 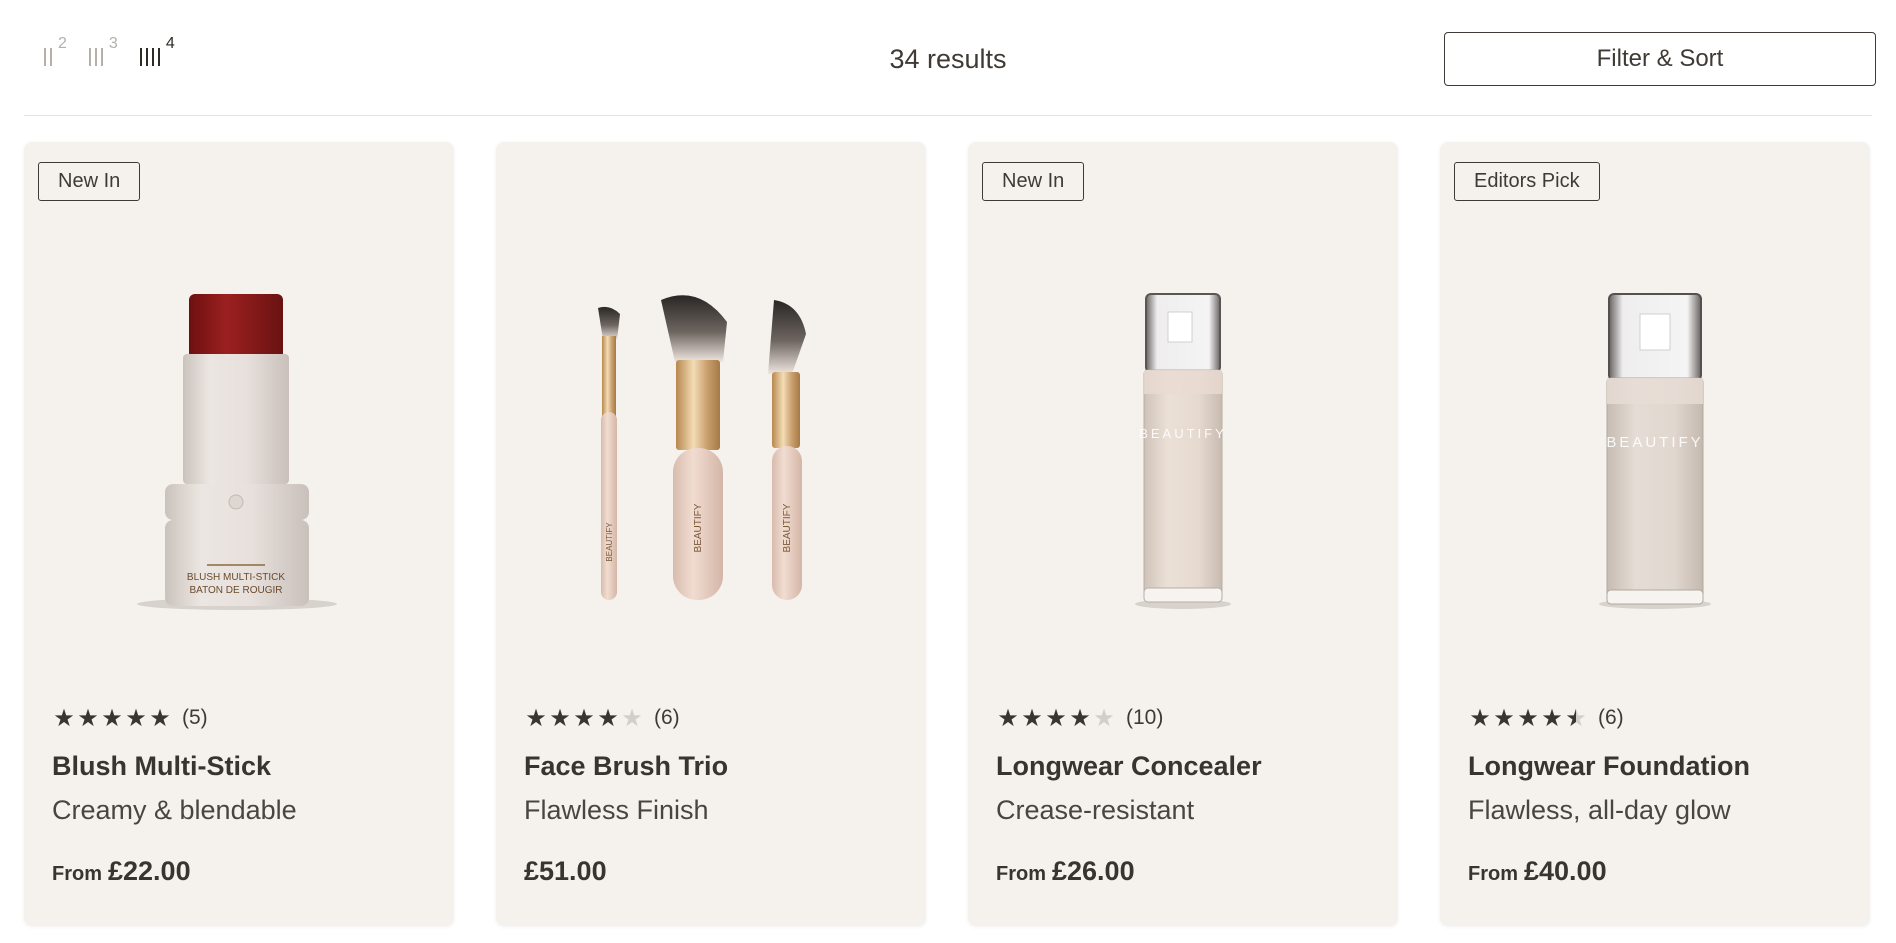 What do you see at coordinates (1093, 871) in the screenshot?
I see `price-amount: £26.00` at bounding box center [1093, 871].